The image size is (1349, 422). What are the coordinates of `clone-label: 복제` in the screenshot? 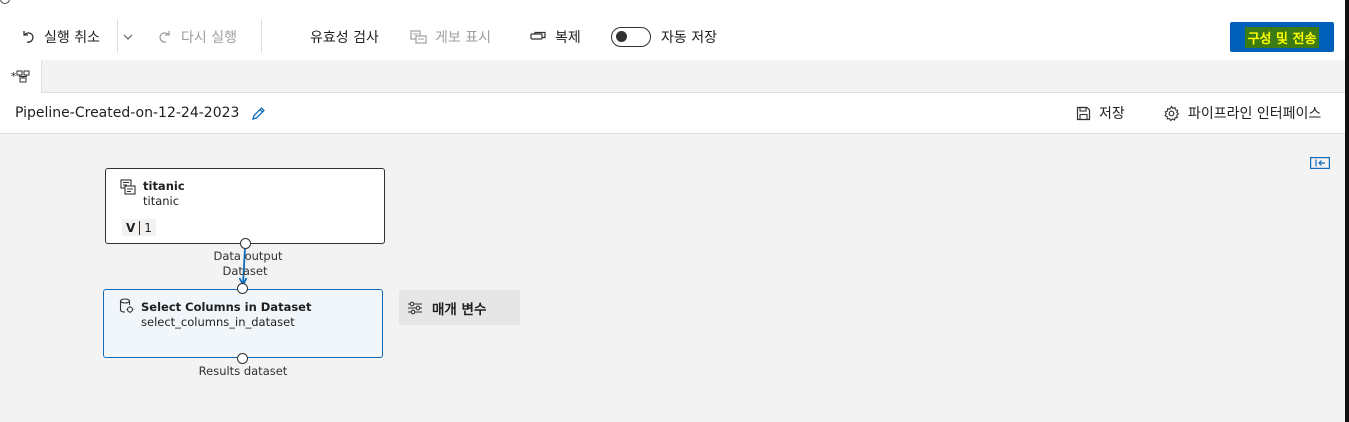 It's located at (568, 37).